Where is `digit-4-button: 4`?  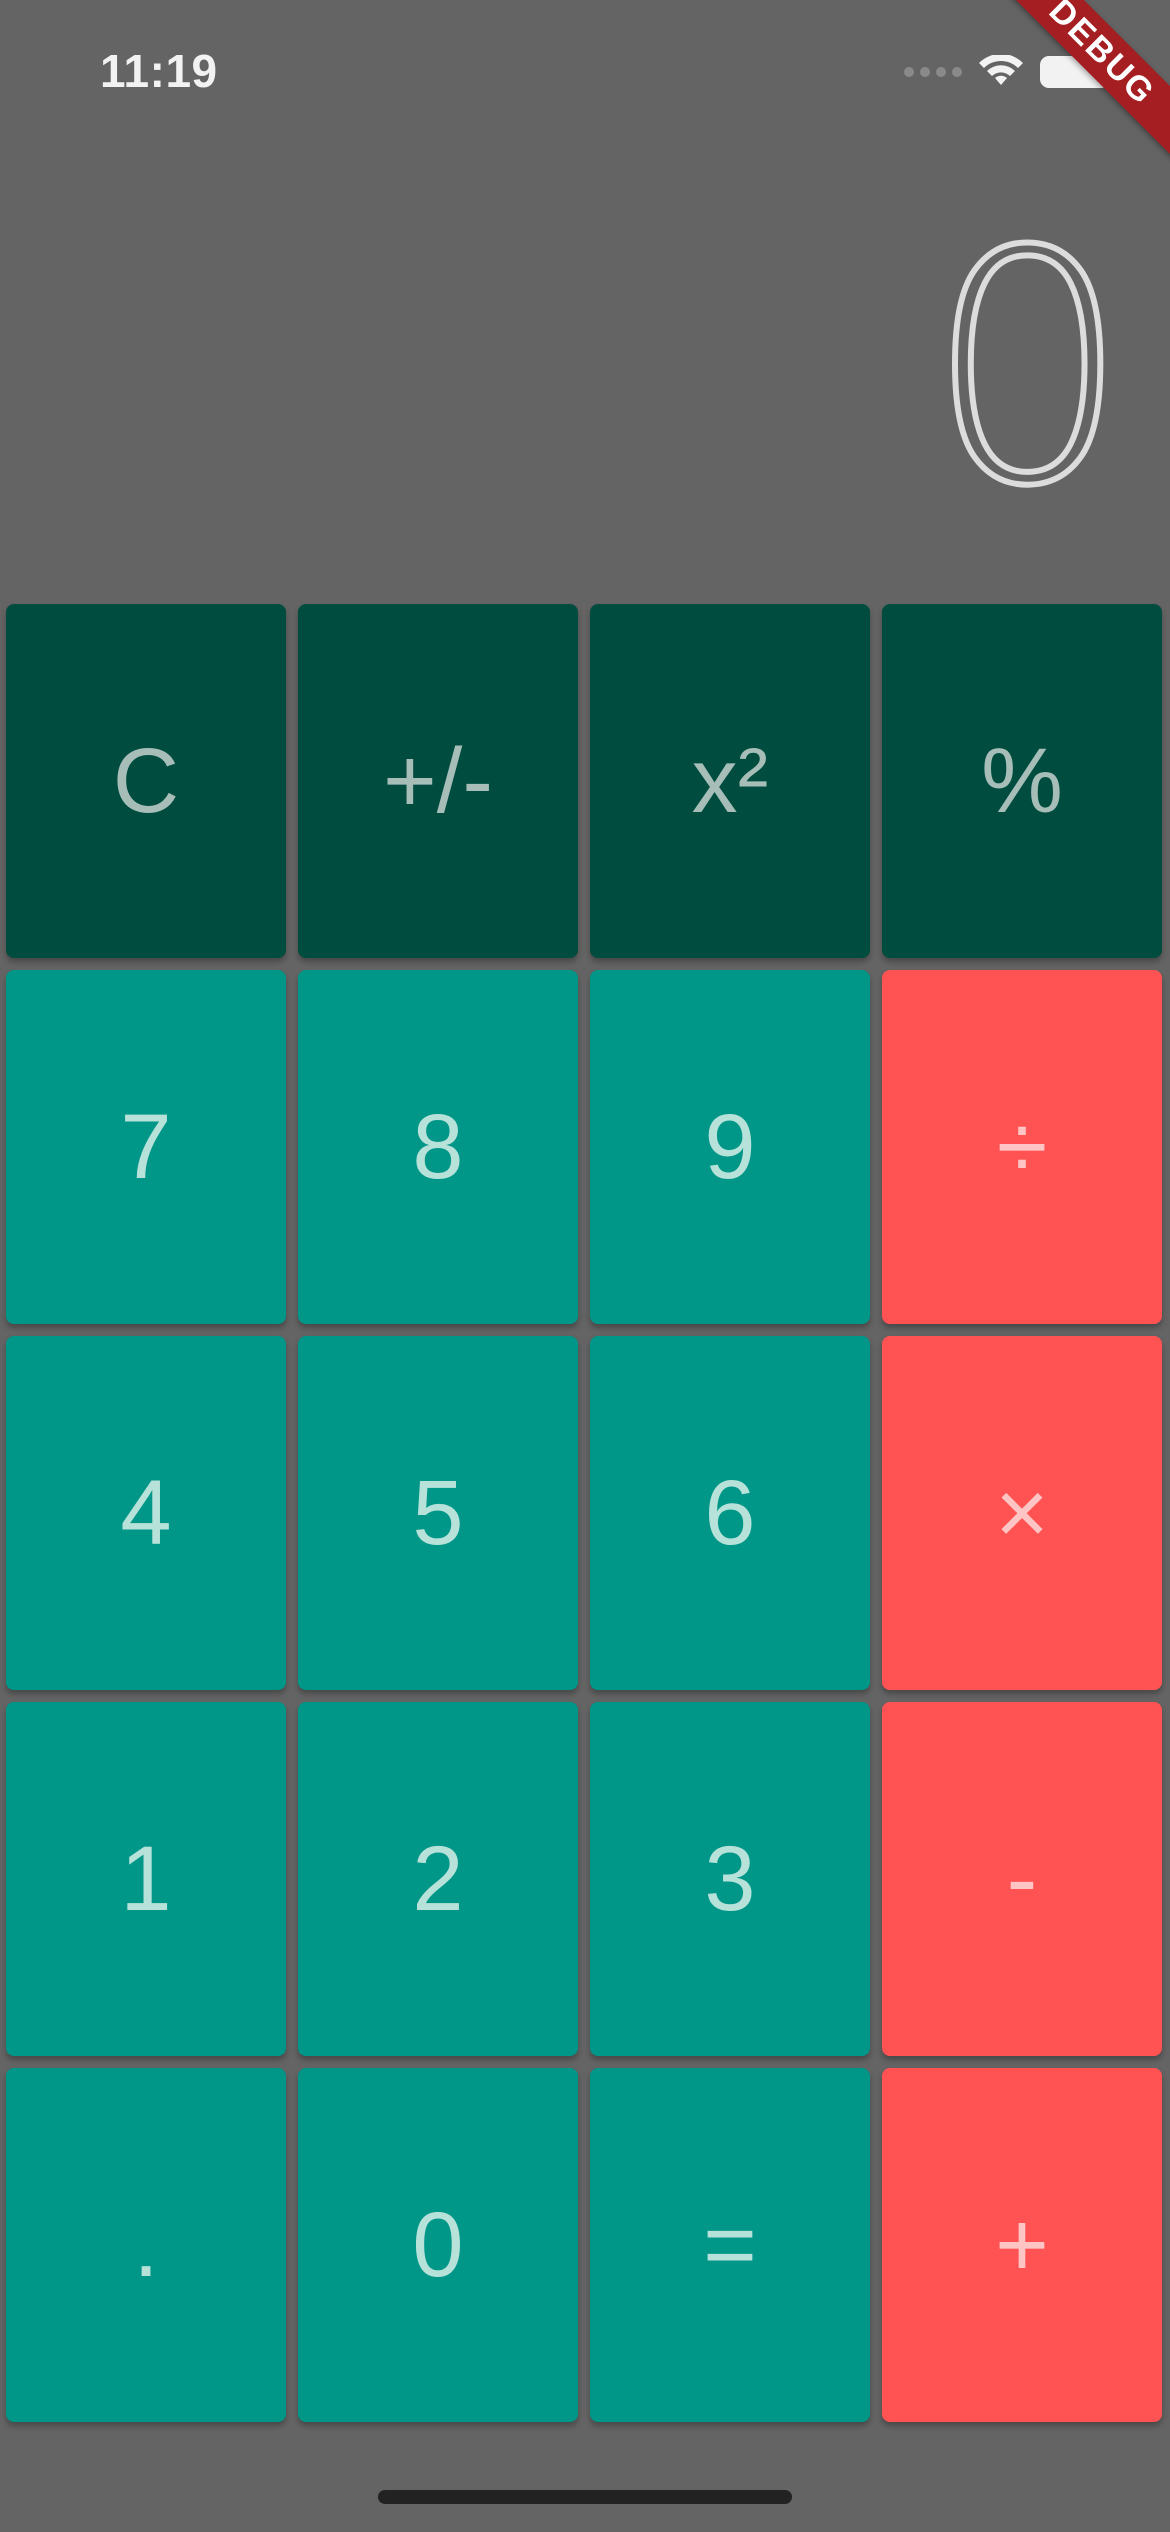 digit-4-button: 4 is located at coordinates (146, 1513).